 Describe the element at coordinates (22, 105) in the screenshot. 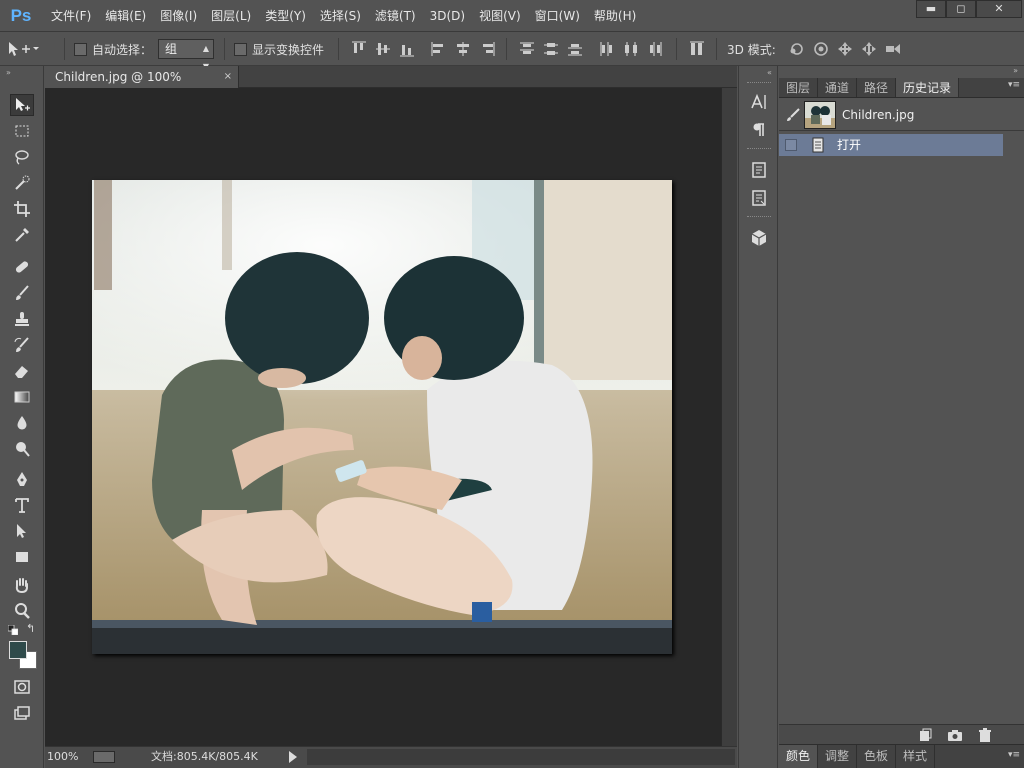

I see `move-tool` at that location.